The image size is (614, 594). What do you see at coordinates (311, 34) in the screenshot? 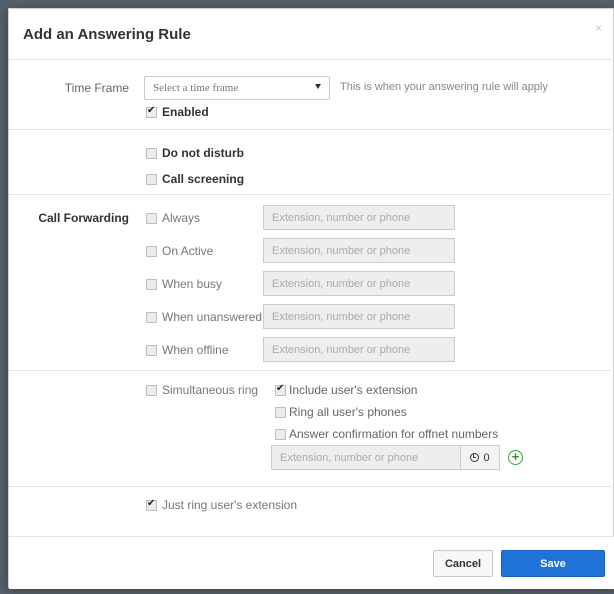
I see `dialog-header: Add an Answering Rule ×` at bounding box center [311, 34].